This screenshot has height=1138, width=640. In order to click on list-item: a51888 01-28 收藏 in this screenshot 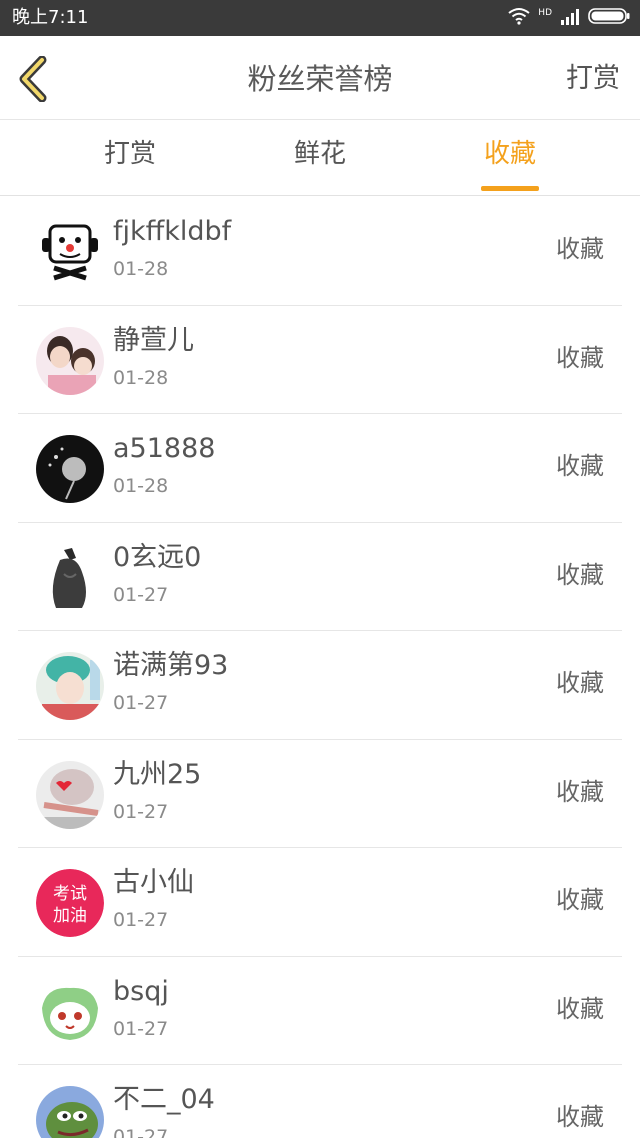, I will do `click(320, 468)`.